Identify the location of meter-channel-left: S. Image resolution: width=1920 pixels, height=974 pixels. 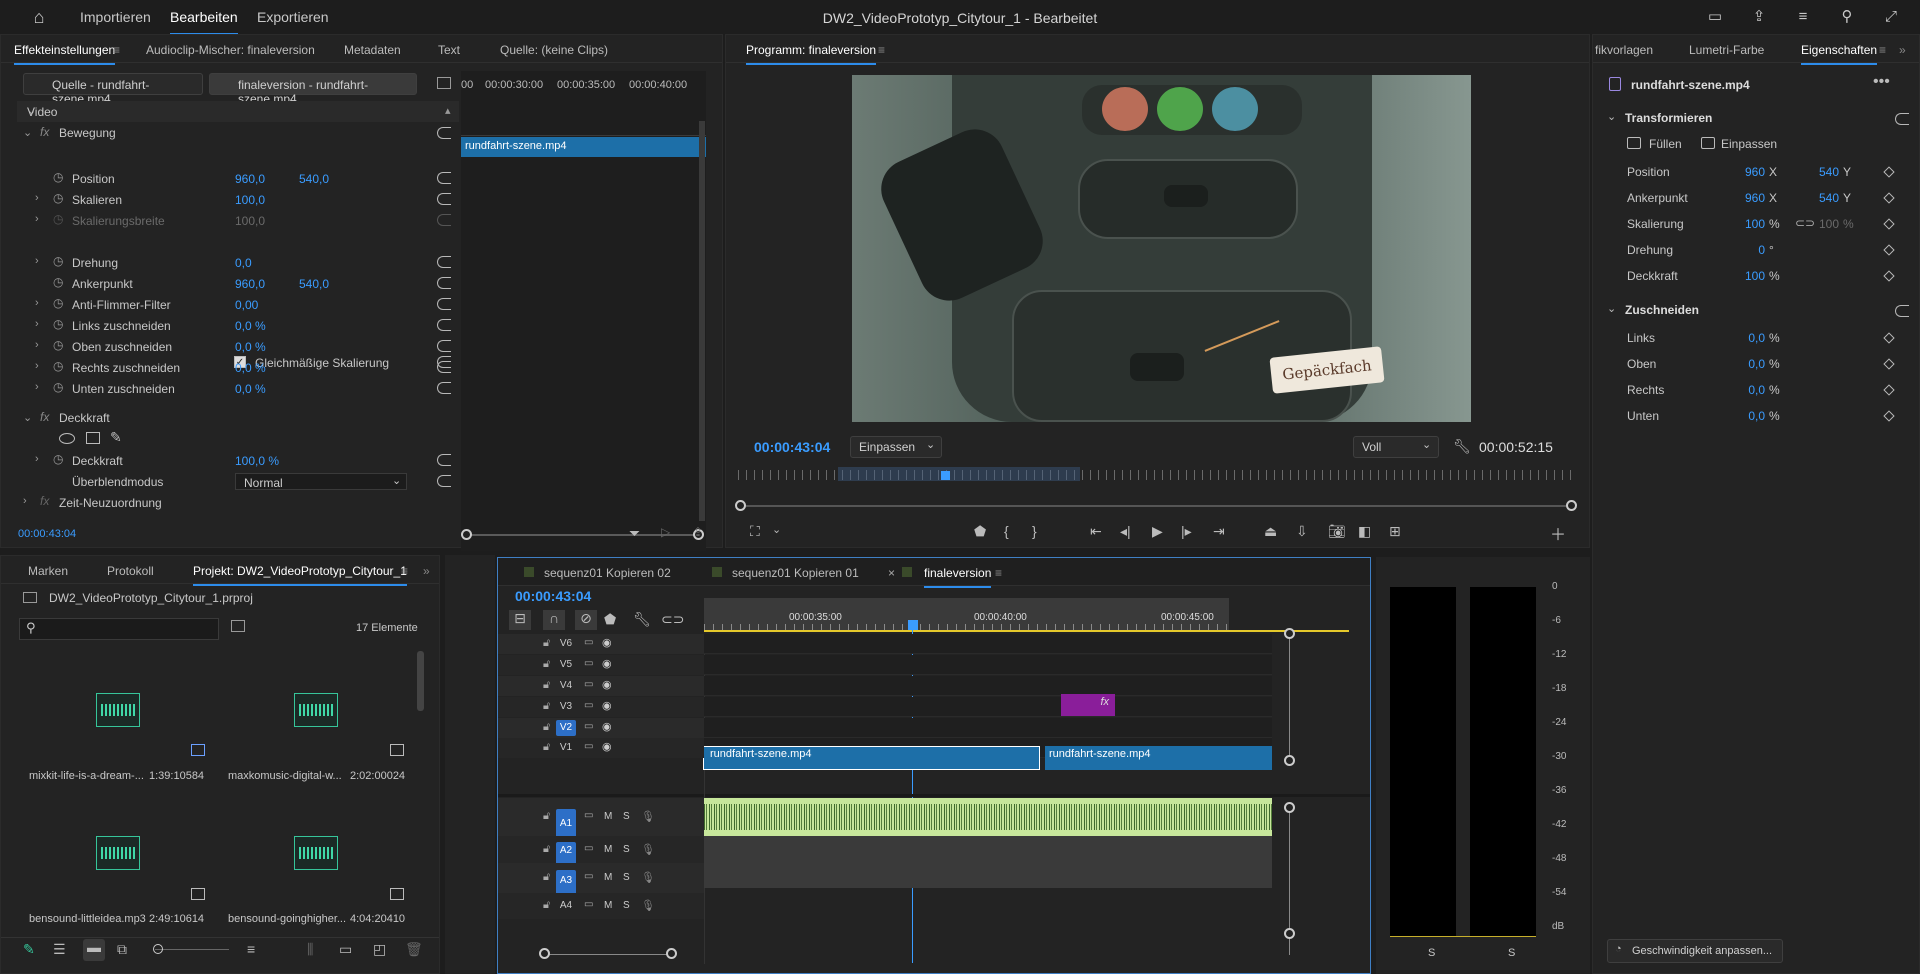
(1431, 953).